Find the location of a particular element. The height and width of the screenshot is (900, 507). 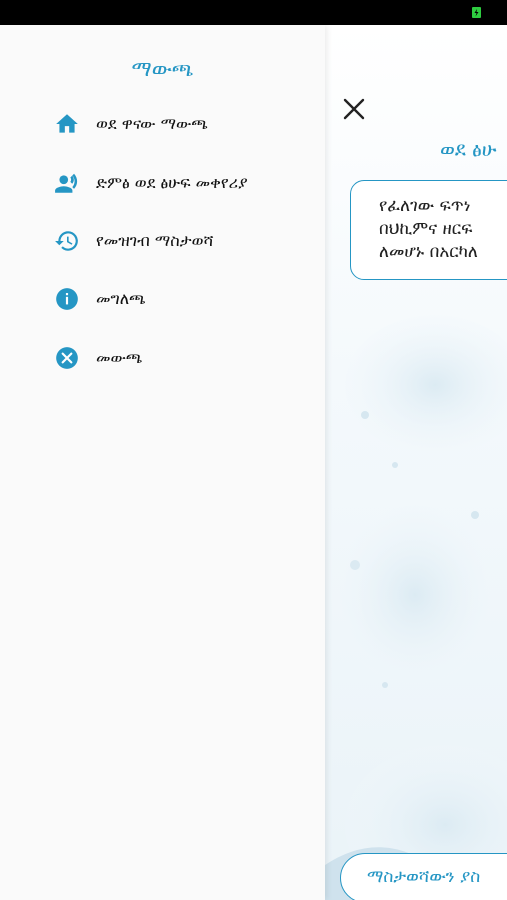

menu-item-label: ወደ ዋናው ማውጫ is located at coordinates (152, 123).